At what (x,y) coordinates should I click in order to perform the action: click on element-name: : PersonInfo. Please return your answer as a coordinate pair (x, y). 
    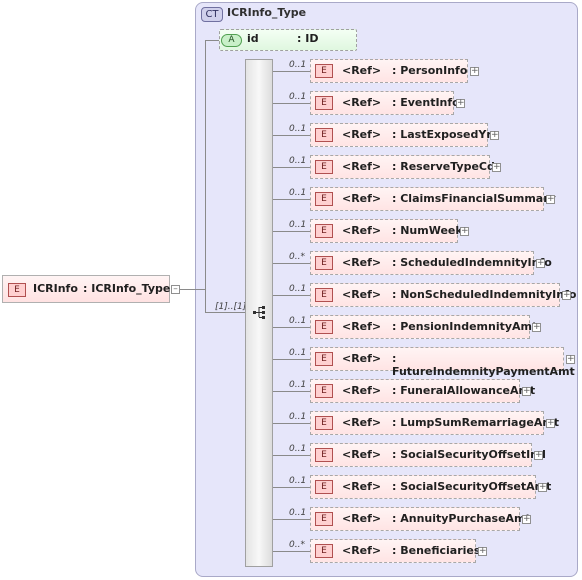
    Looking at the image, I should click on (430, 70).